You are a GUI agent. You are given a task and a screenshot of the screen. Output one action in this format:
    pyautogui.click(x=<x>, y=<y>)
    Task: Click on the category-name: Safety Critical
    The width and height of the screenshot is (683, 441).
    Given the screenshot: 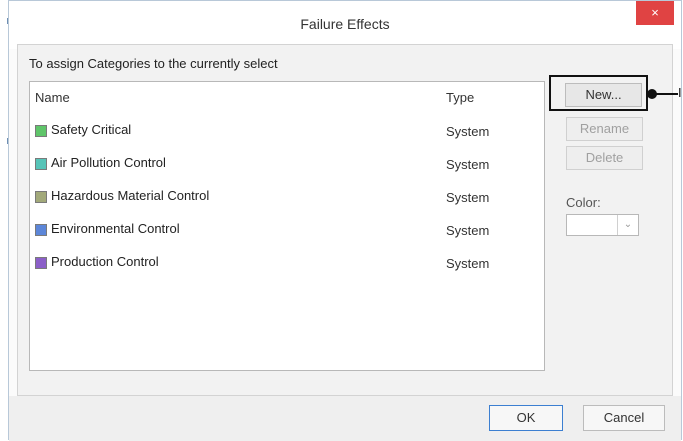 What is the action you would take?
    pyautogui.click(x=91, y=129)
    